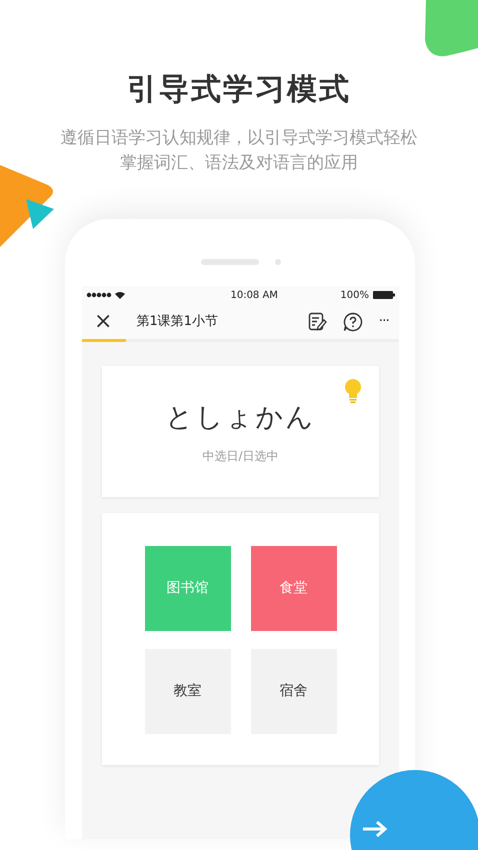 The height and width of the screenshot is (850, 478). What do you see at coordinates (177, 321) in the screenshot?
I see `lesson-title: 第1课第1小节` at bounding box center [177, 321].